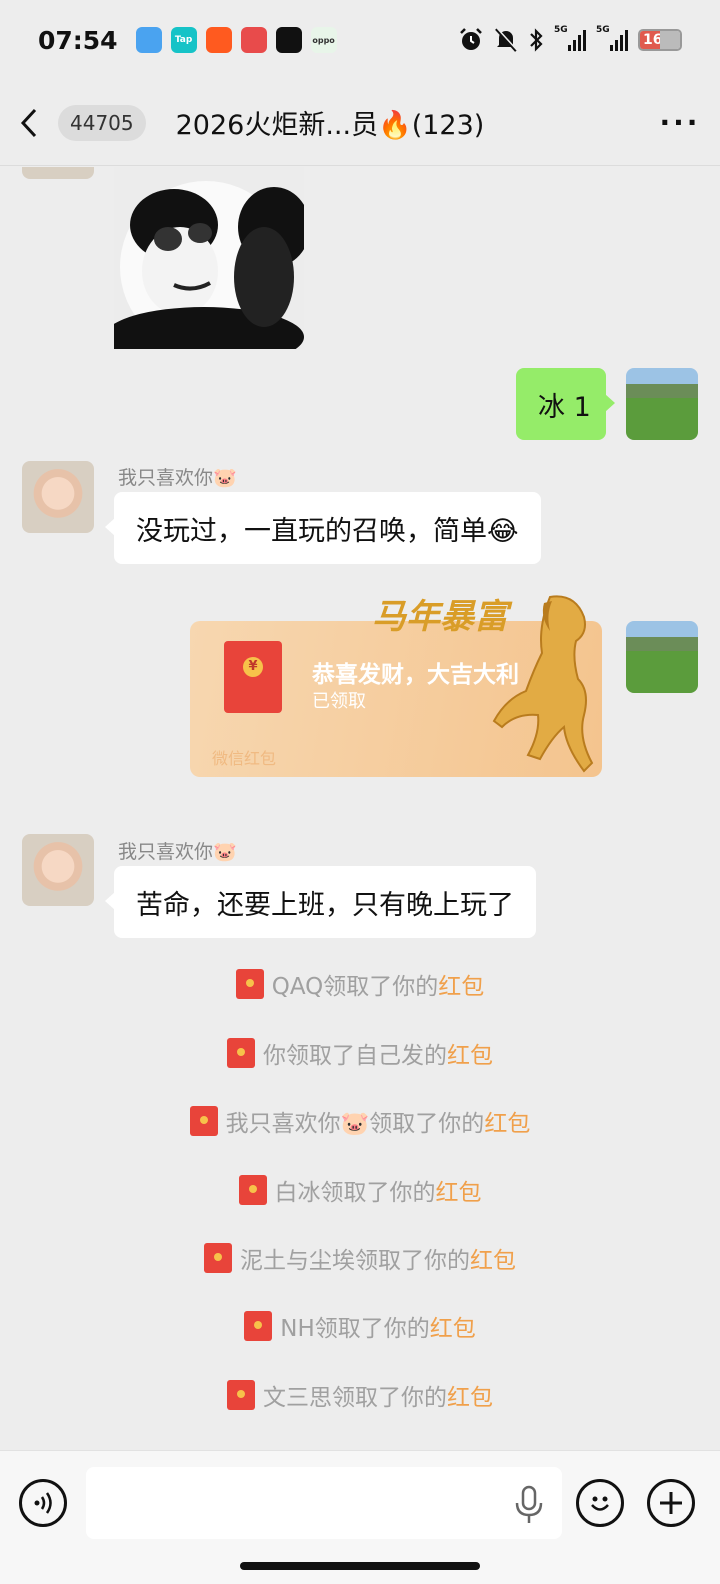  I want to click on system-message-text: 白冰领取了你的, so click(355, 1193).